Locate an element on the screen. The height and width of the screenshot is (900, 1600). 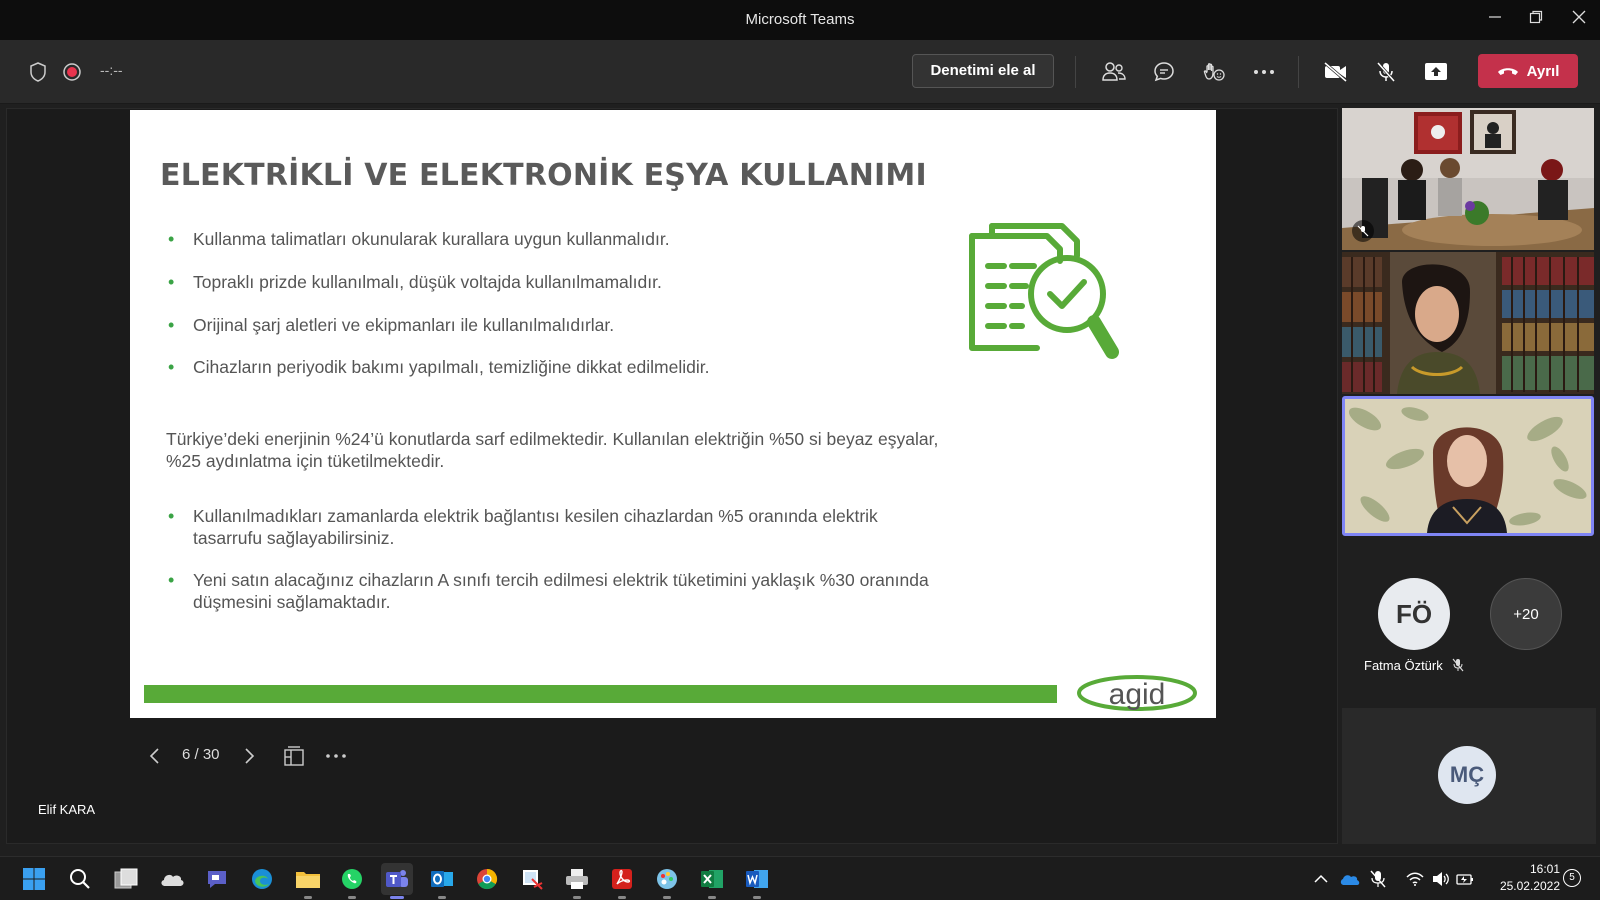
chevron-left-icon is located at coordinates (154, 756).